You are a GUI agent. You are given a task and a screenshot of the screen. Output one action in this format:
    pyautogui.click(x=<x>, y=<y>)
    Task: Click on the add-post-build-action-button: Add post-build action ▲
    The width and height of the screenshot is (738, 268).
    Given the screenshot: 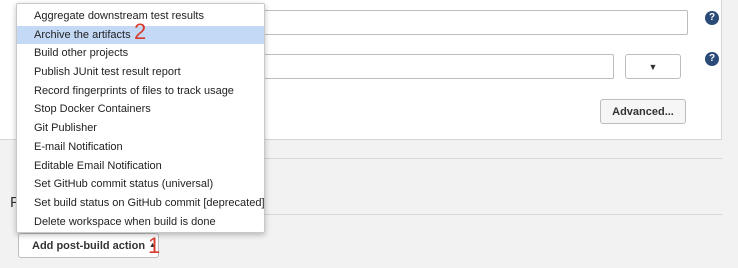 What is the action you would take?
    pyautogui.click(x=88, y=245)
    